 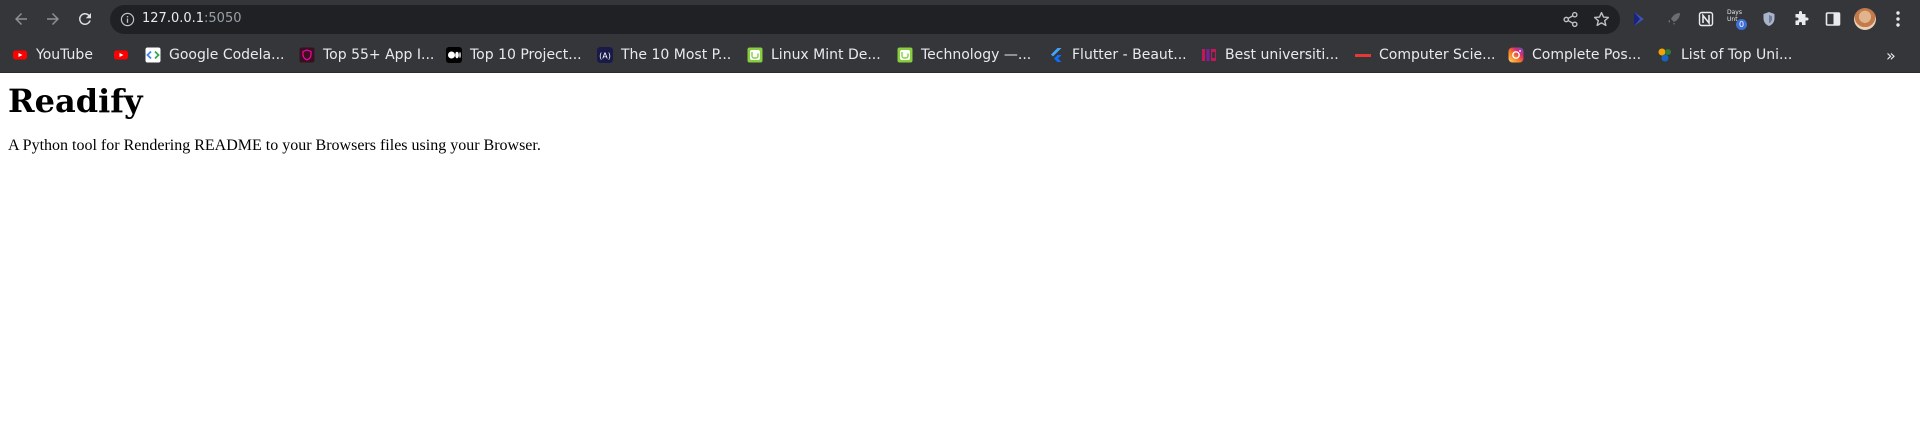 What do you see at coordinates (307, 55) in the screenshot?
I see `shield-badge-icon` at bounding box center [307, 55].